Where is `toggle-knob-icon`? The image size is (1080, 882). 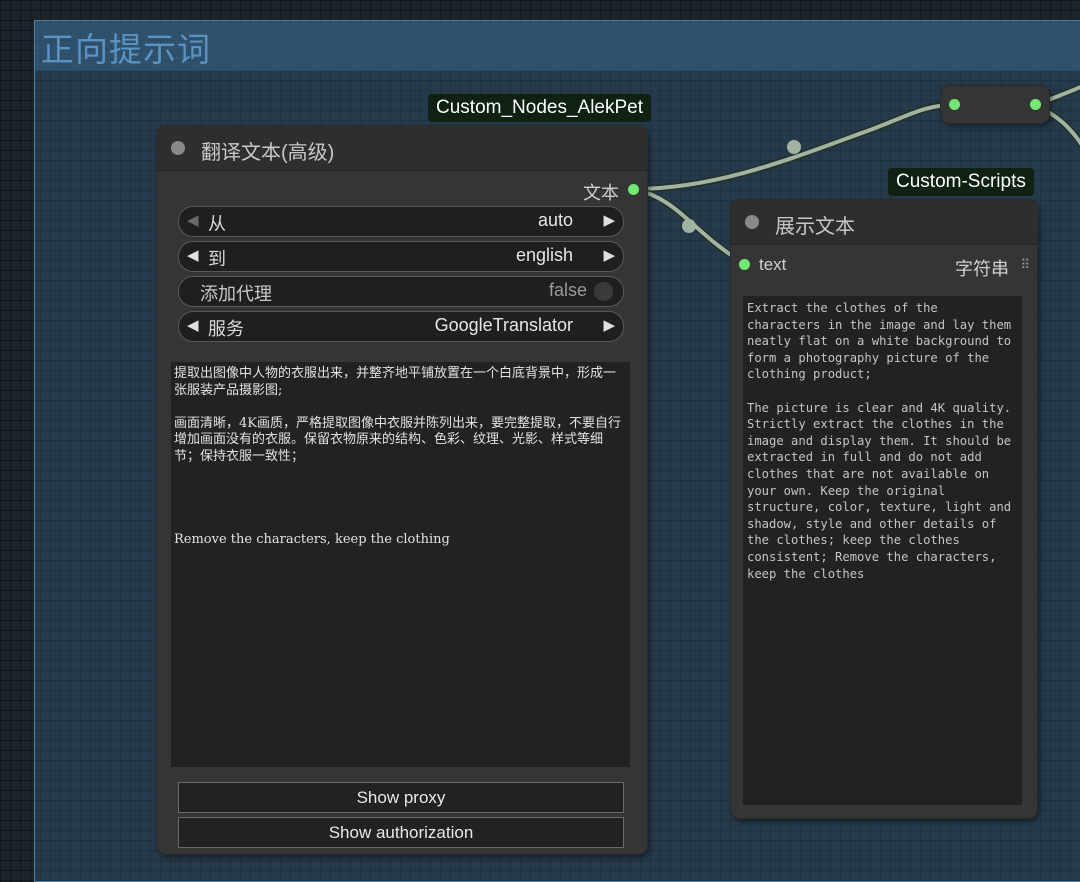 toggle-knob-icon is located at coordinates (603, 291).